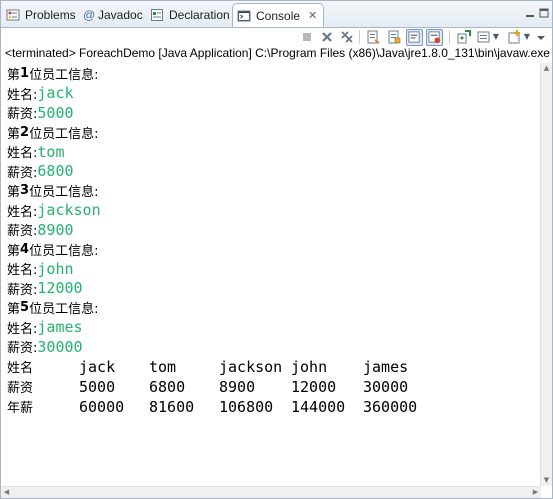 This screenshot has height=499, width=553. What do you see at coordinates (309, 366) in the screenshot?
I see `table-cell: john` at bounding box center [309, 366].